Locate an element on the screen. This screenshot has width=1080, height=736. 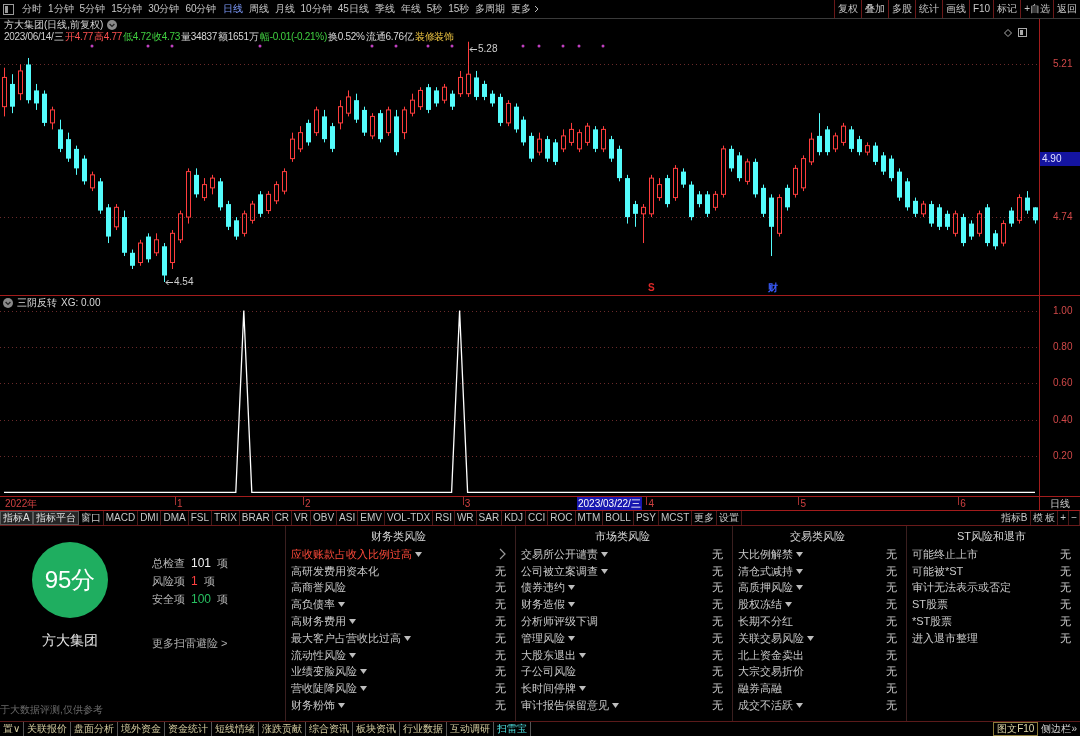
bottom-tab: 关联报价 is located at coordinates (48, 729).